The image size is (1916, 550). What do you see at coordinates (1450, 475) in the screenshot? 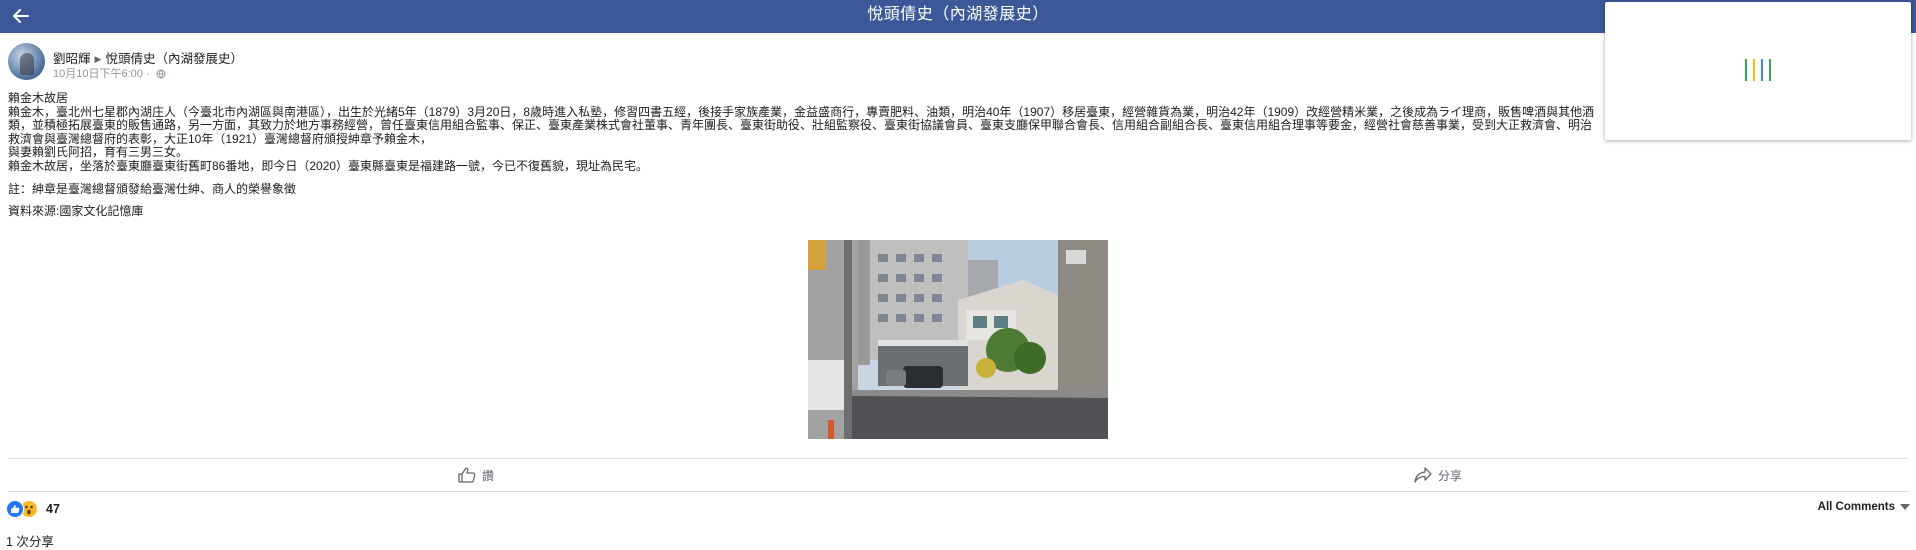
I see `share-label: 分享` at bounding box center [1450, 475].